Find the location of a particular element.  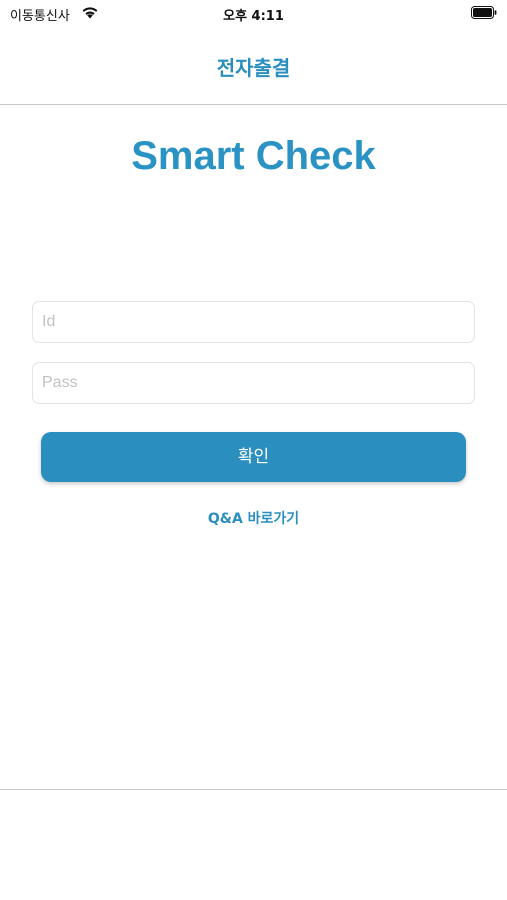

id-field is located at coordinates (253, 322).